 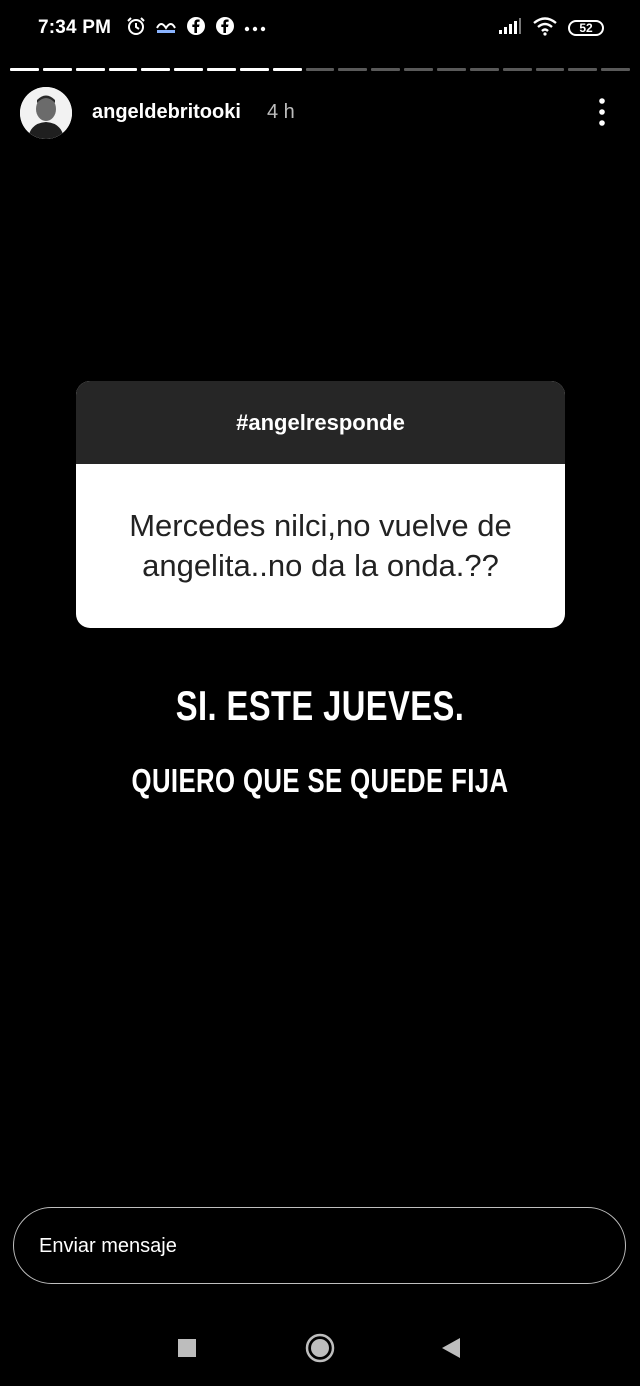 What do you see at coordinates (545, 28) in the screenshot?
I see `wifi-icon` at bounding box center [545, 28].